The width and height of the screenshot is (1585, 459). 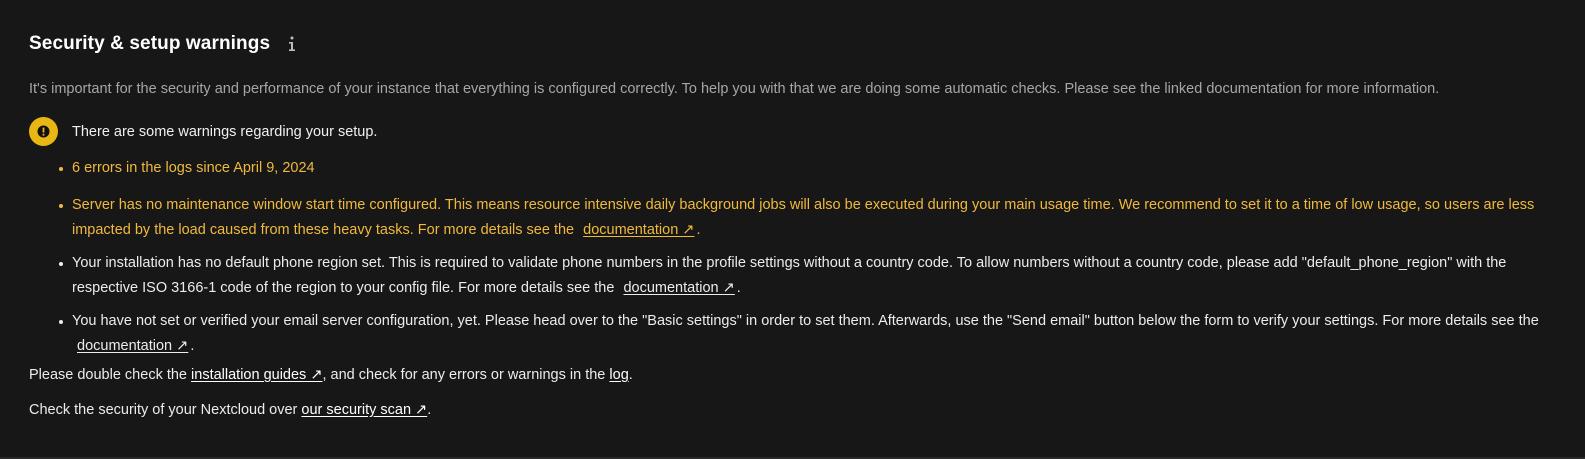 I want to click on section-title: Security & setup warnings, so click(x=150, y=43).